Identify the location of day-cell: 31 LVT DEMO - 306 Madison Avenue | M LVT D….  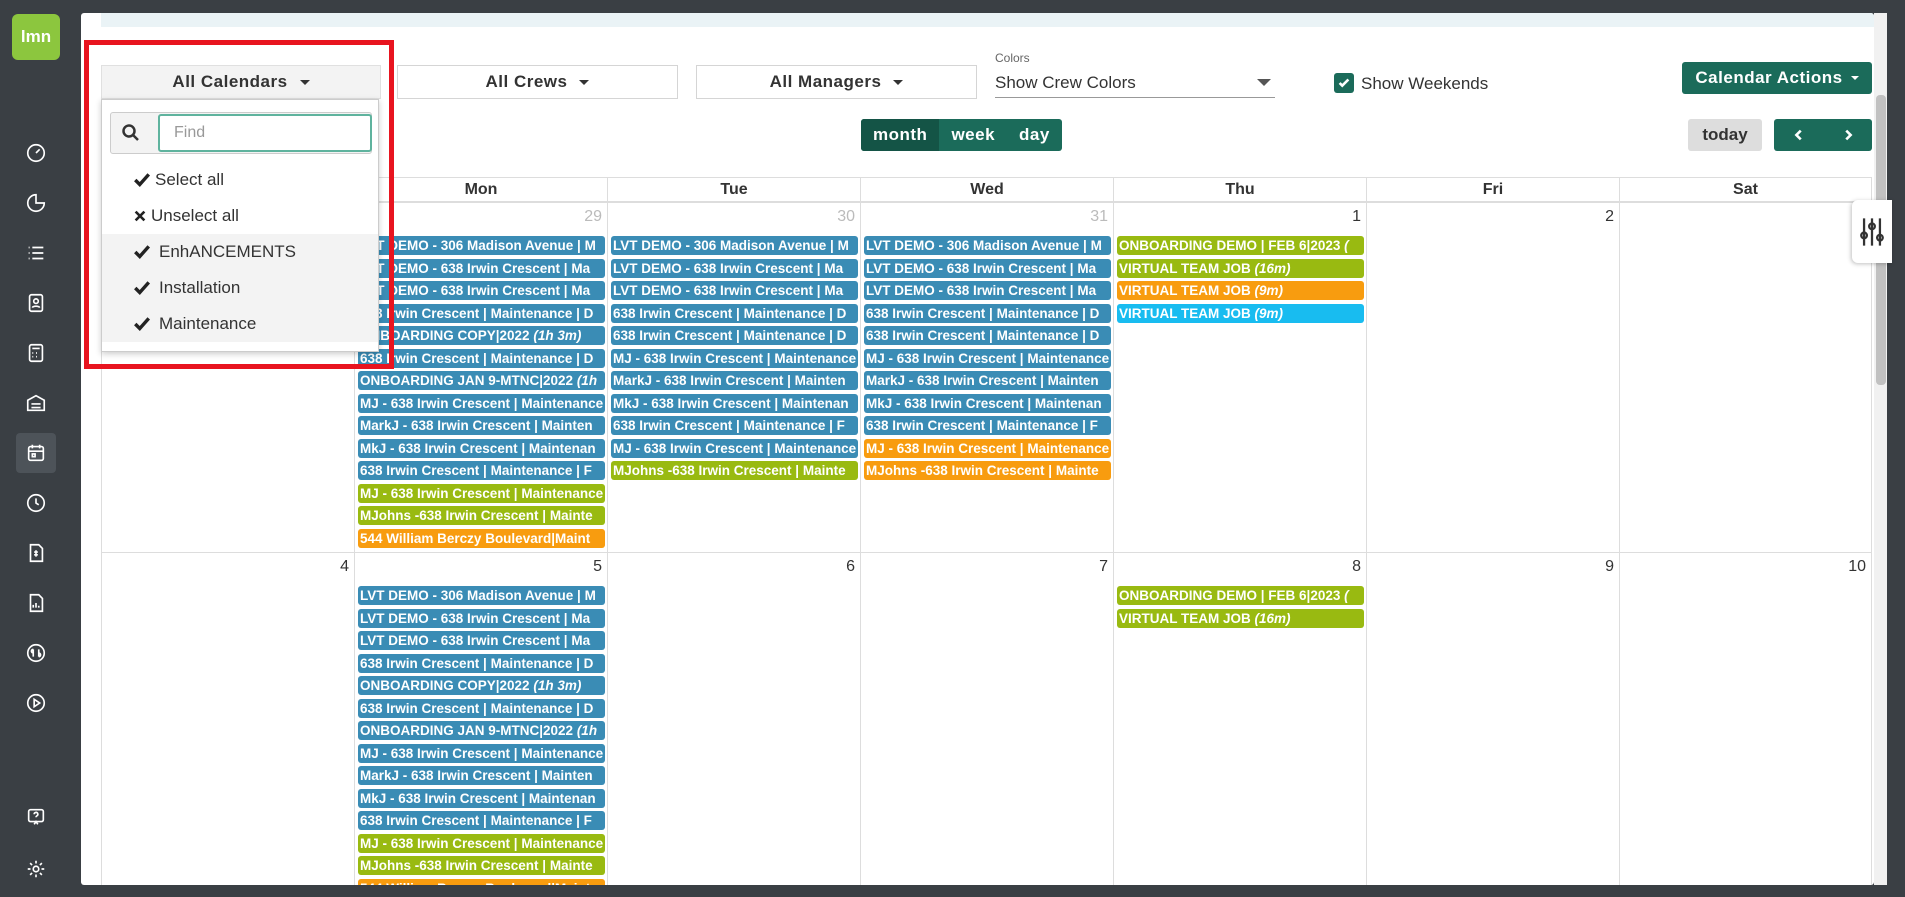
(986, 377).